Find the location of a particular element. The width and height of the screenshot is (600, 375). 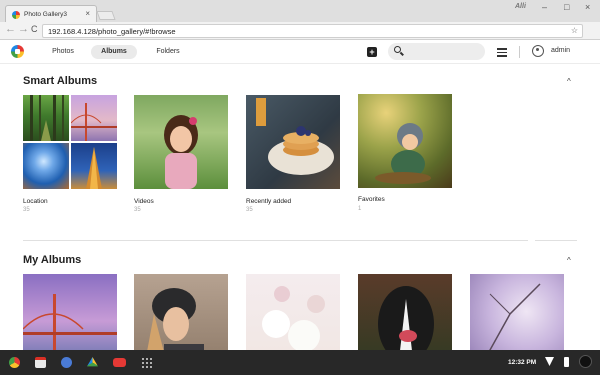

my-album-cover-bridge is located at coordinates (70, 312).